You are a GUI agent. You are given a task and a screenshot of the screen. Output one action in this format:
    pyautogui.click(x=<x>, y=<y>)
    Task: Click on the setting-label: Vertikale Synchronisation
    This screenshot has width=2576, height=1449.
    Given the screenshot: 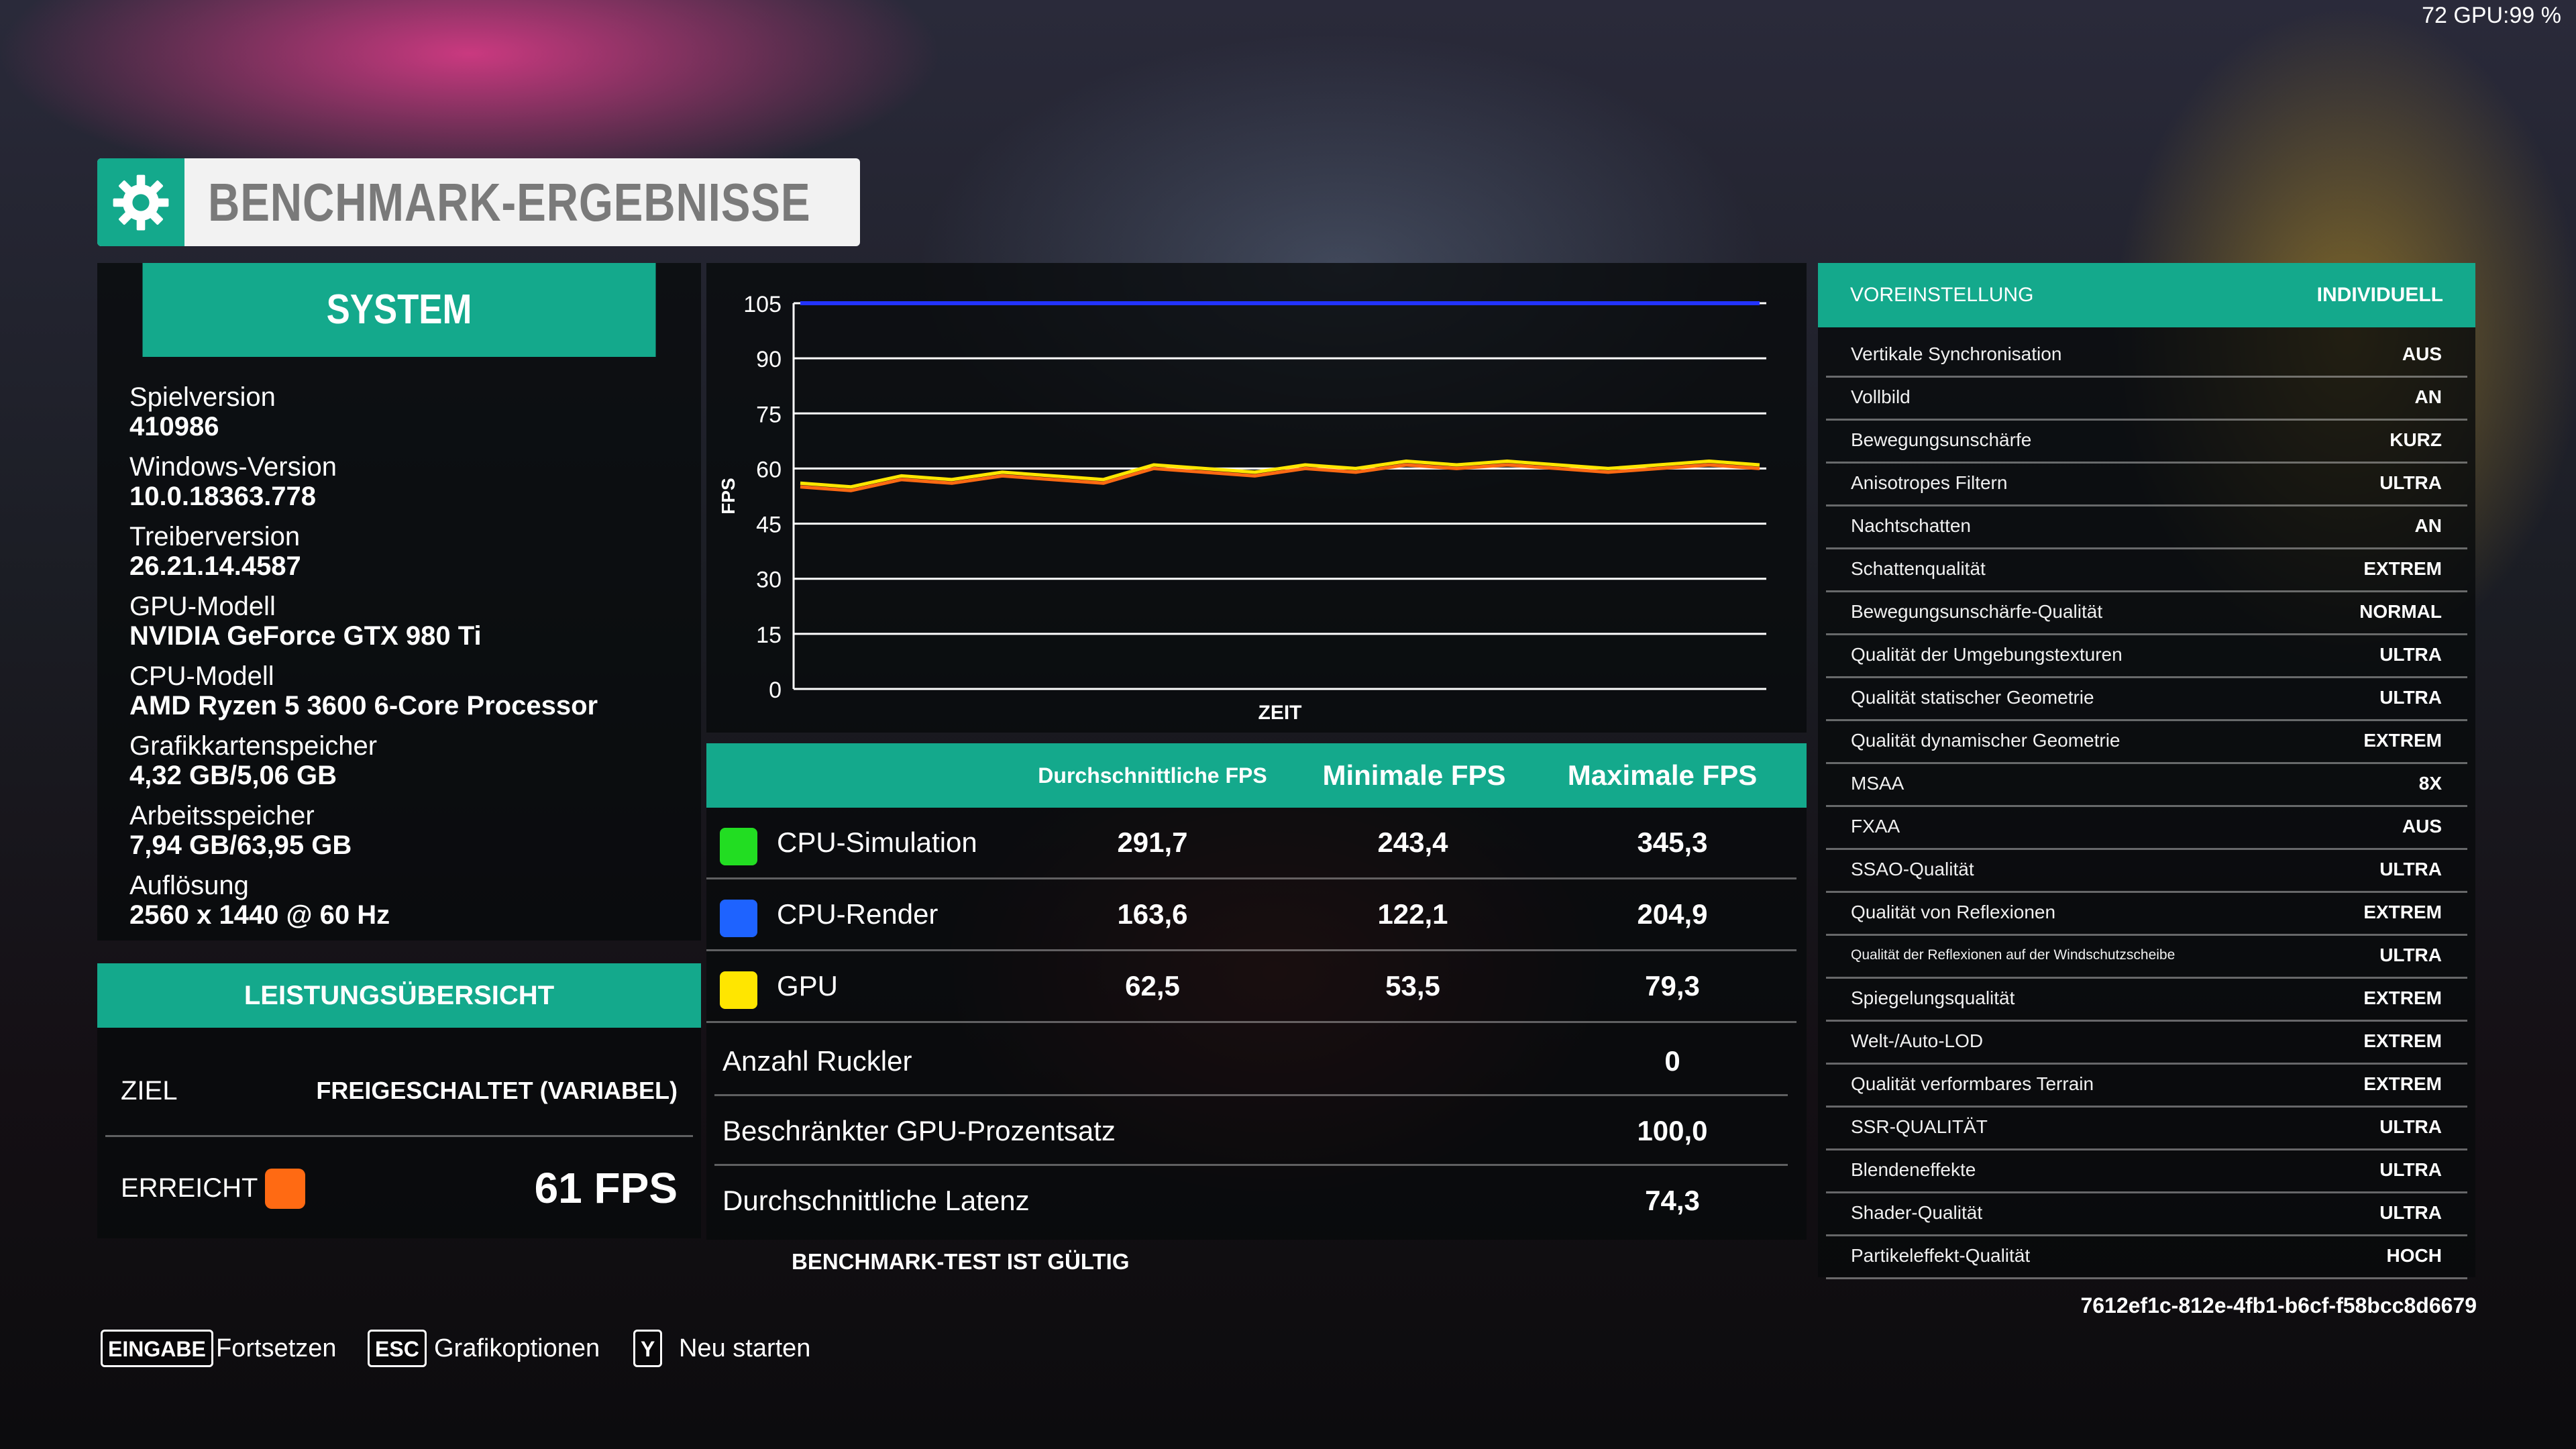 What is the action you would take?
    pyautogui.click(x=1956, y=353)
    